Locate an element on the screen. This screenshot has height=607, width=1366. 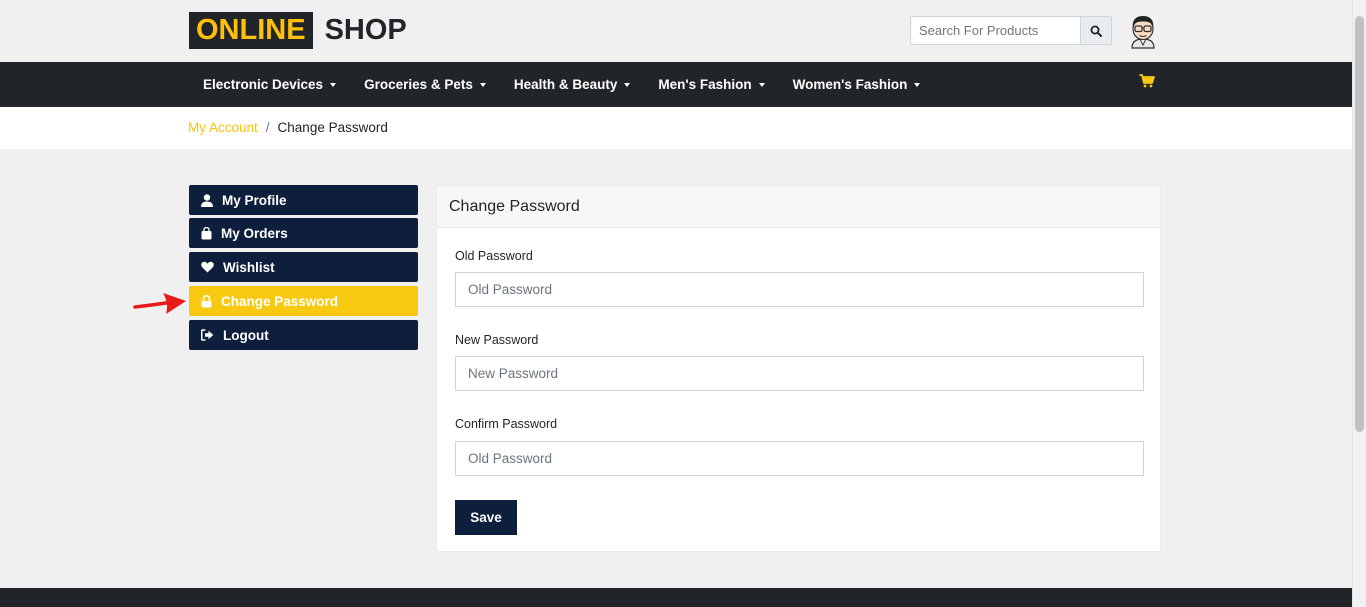
shopping-cart-icon is located at coordinates (1147, 81).